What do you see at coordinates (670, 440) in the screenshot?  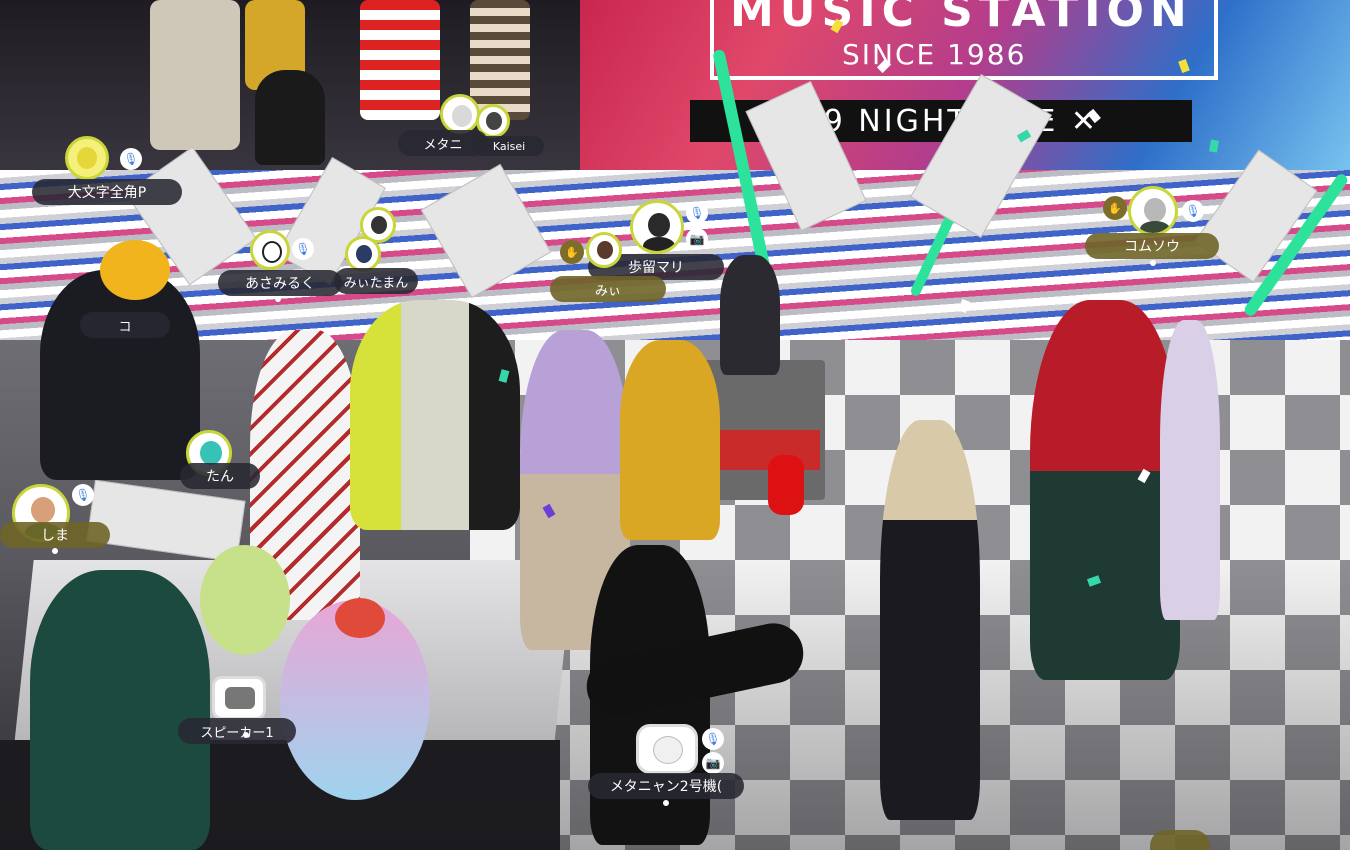 I see `avatar-yellow-hoodie` at bounding box center [670, 440].